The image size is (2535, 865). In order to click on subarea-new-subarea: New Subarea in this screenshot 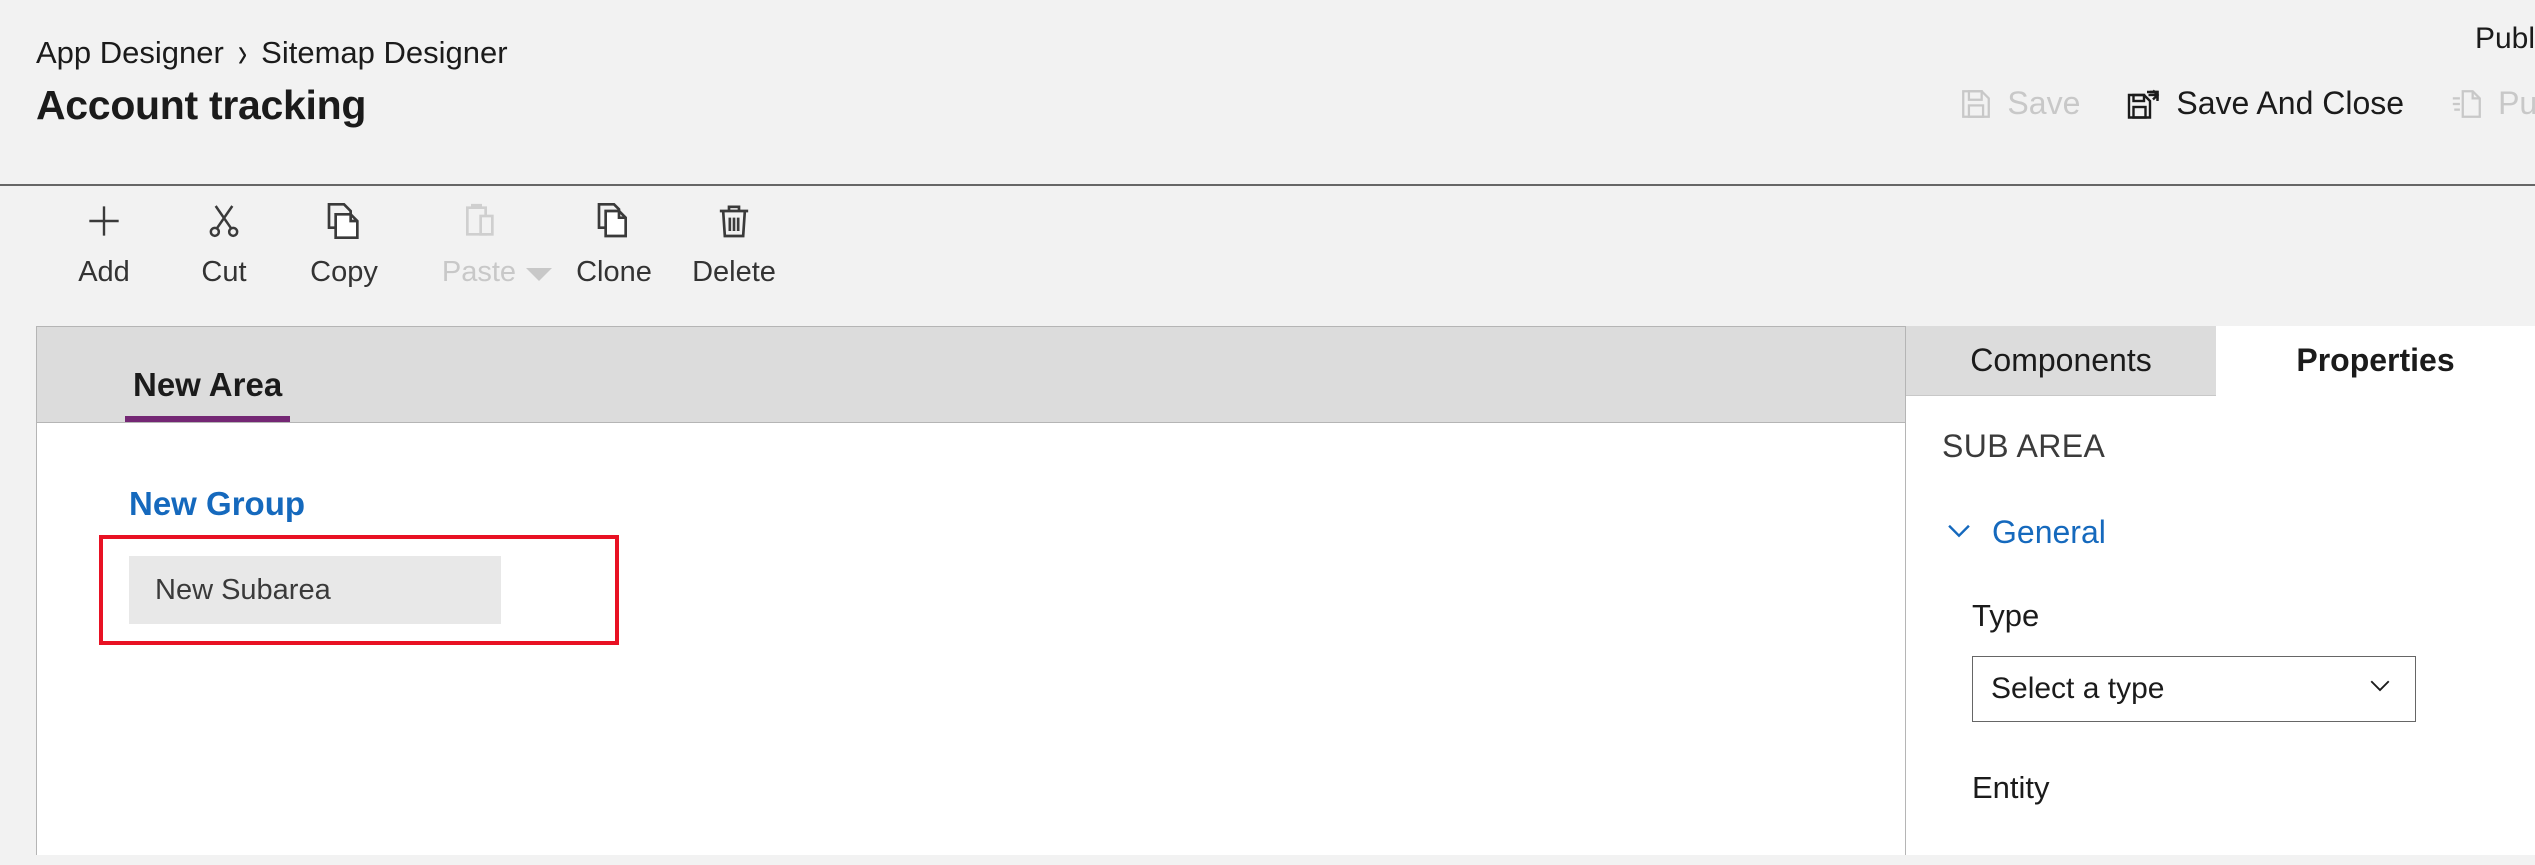, I will do `click(315, 590)`.